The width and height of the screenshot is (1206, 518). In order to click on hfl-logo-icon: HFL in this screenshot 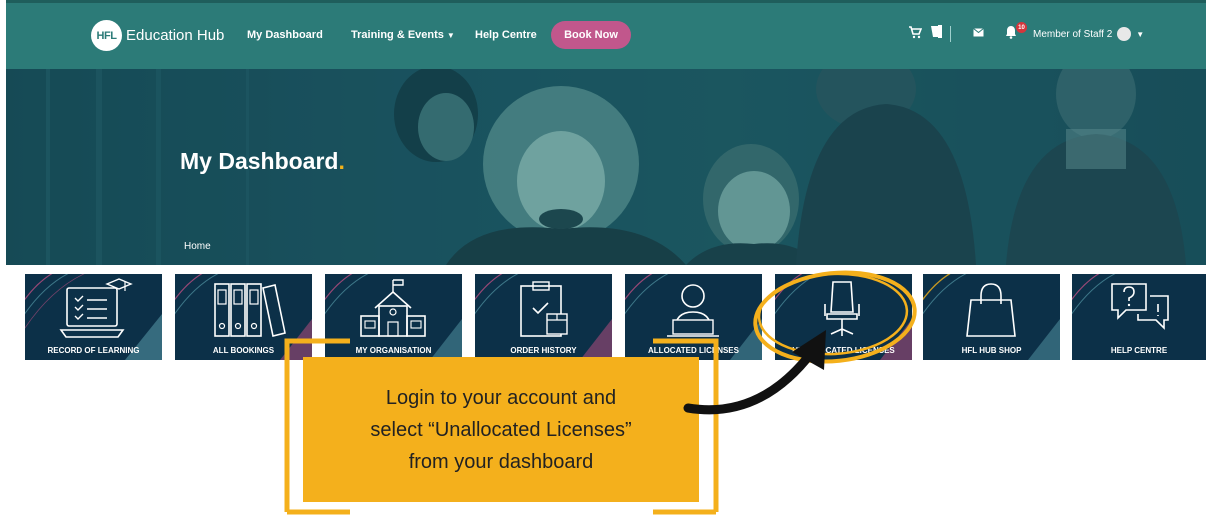, I will do `click(106, 35)`.